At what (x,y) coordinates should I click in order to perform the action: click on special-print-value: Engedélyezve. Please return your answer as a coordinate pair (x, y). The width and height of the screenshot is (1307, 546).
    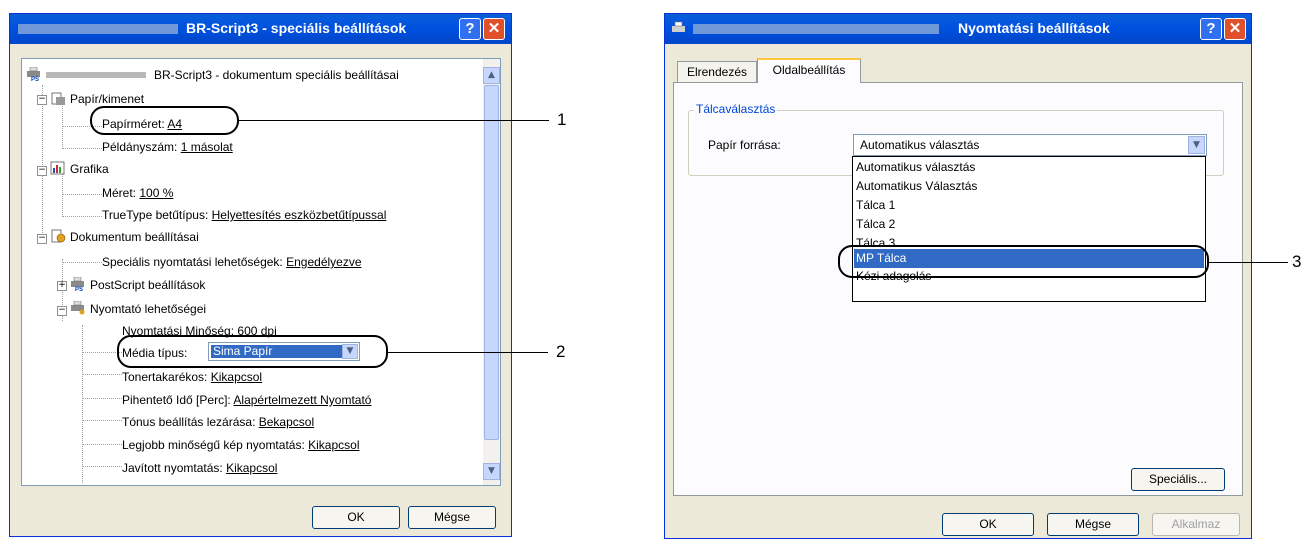
    Looking at the image, I should click on (323, 262).